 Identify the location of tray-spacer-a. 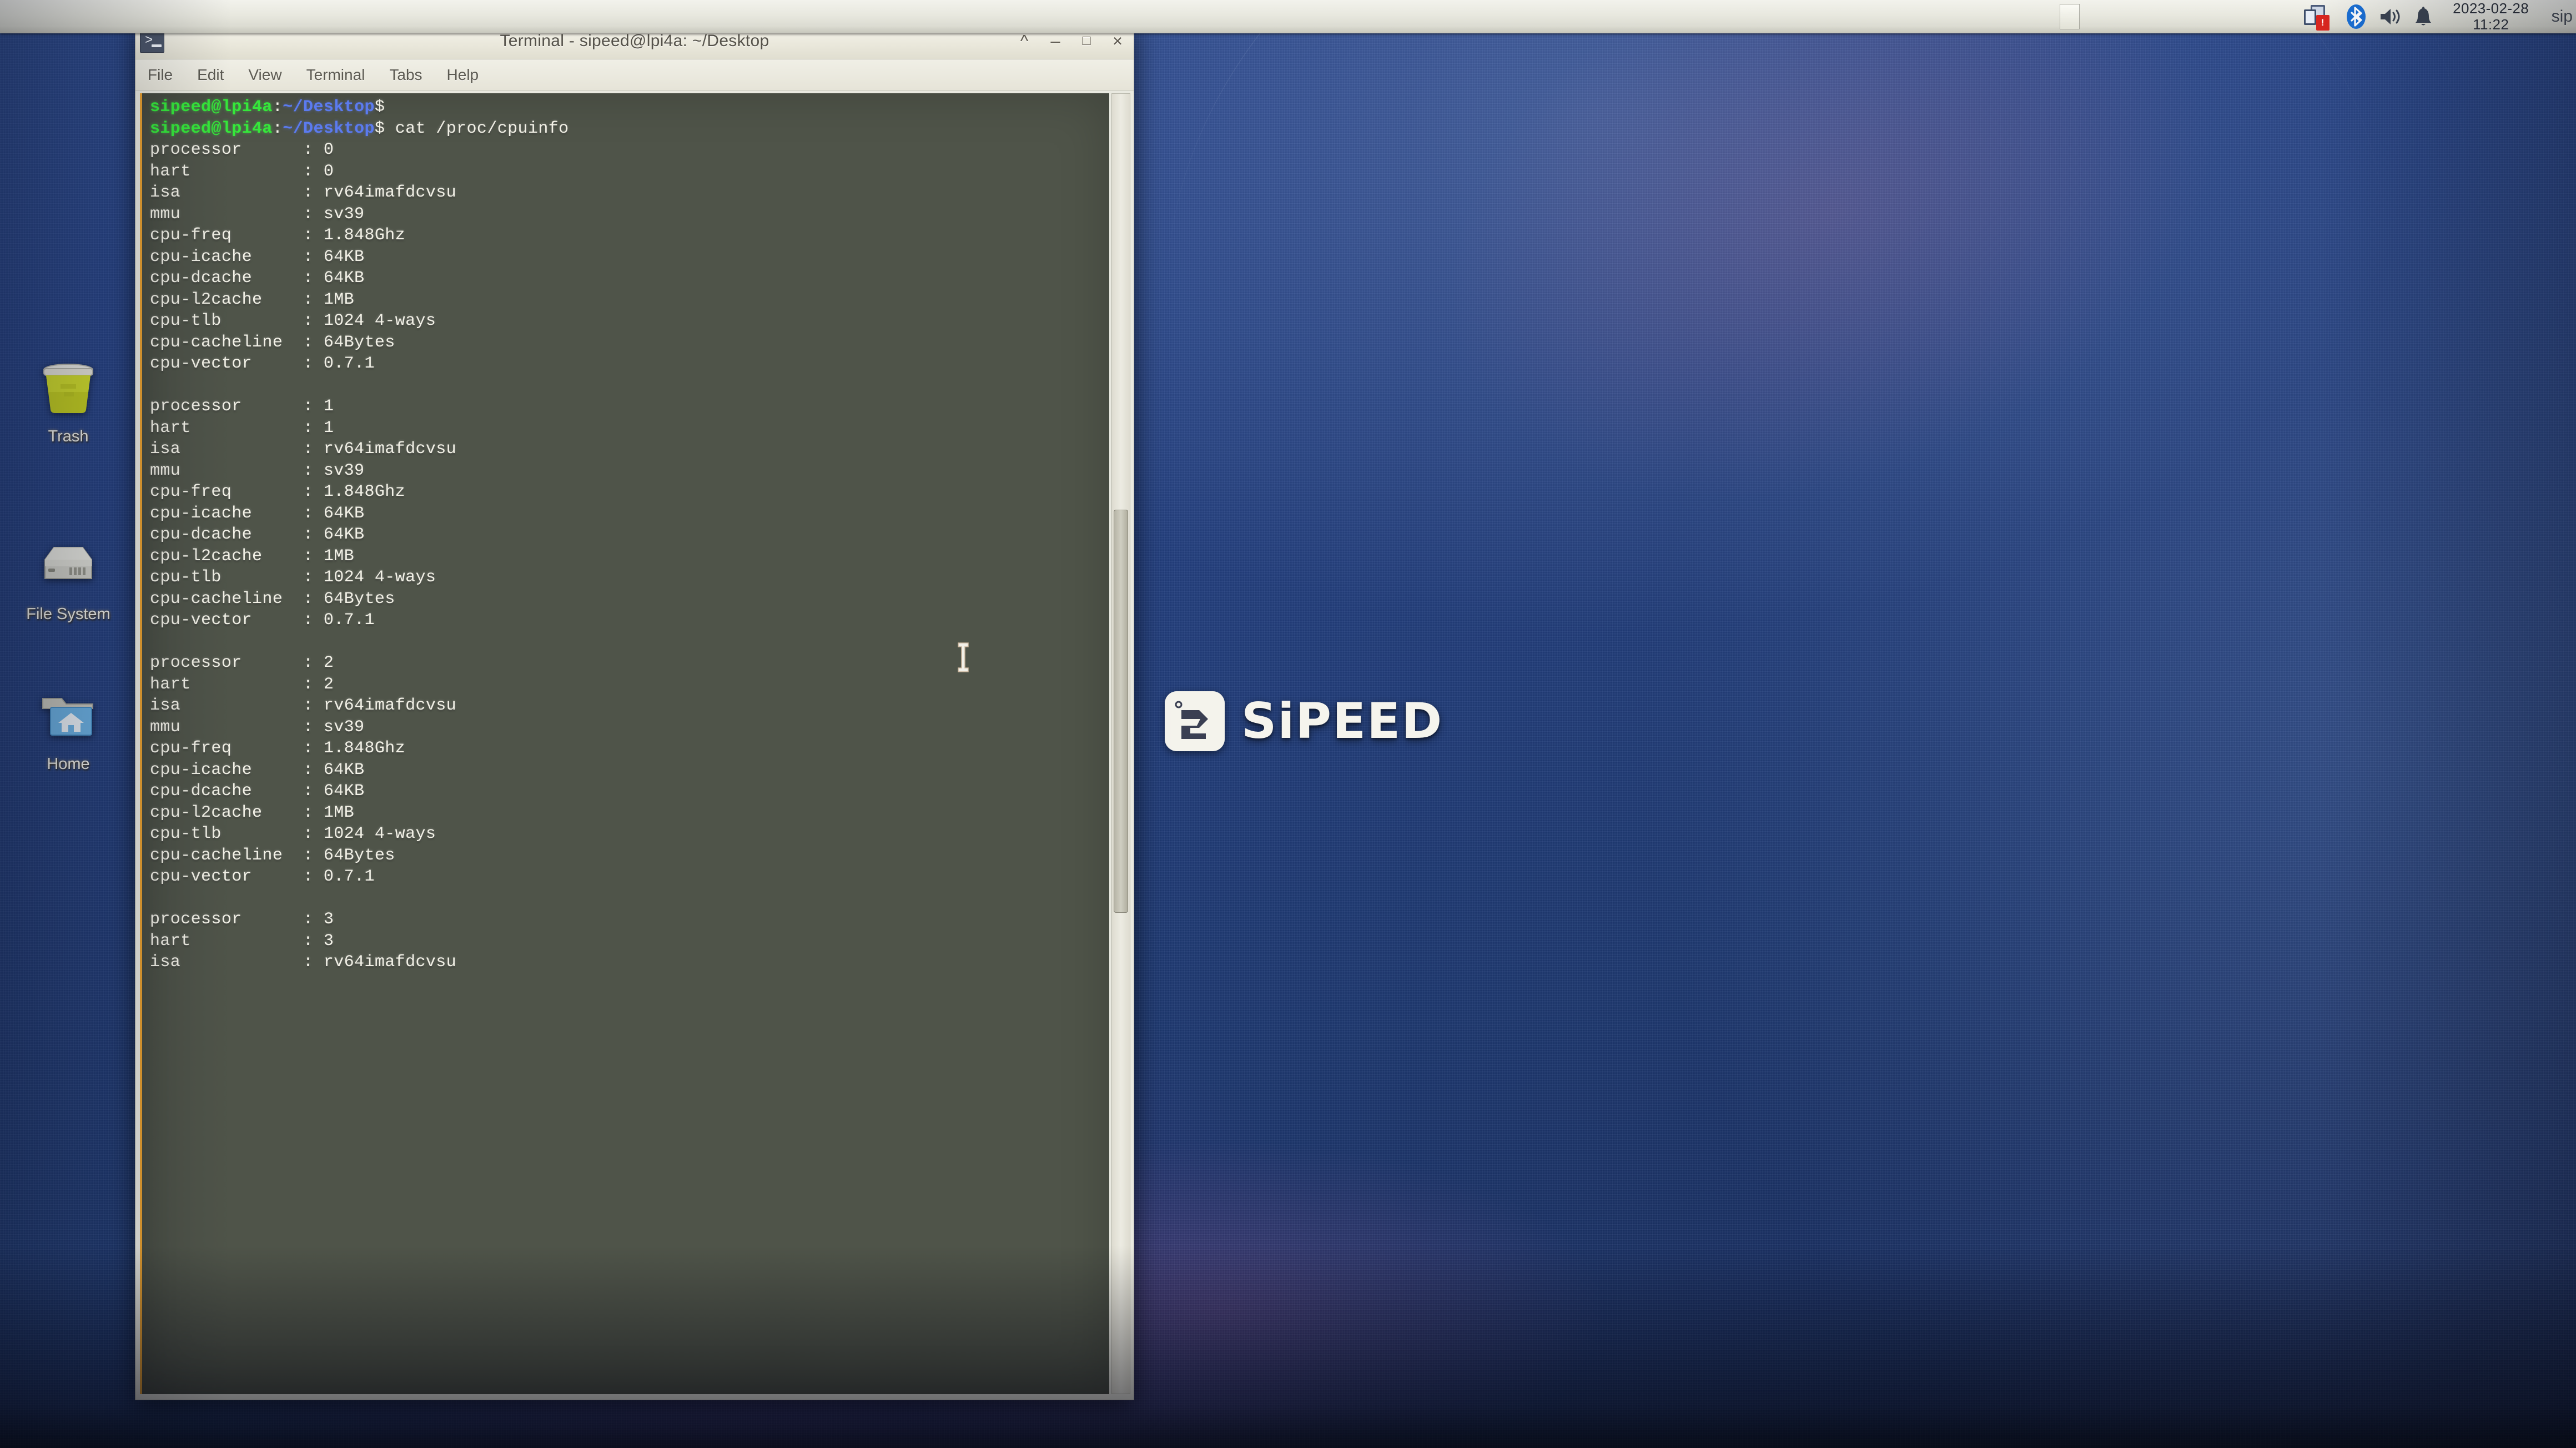
(2150, 16).